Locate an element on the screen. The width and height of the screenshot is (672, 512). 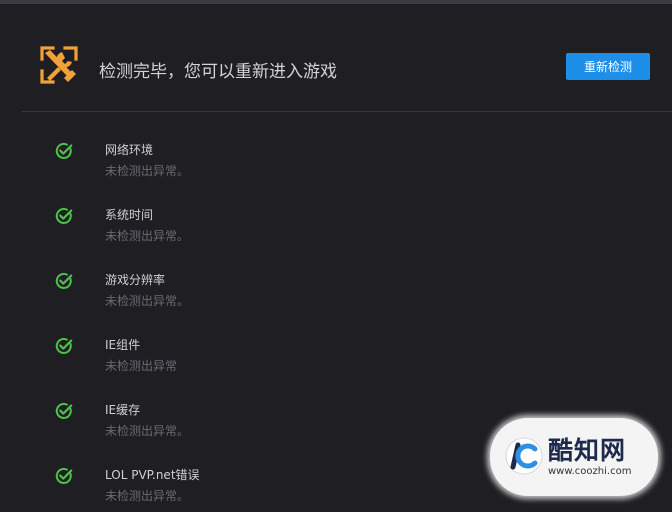
check-item-name: IE组件 is located at coordinates (123, 345).